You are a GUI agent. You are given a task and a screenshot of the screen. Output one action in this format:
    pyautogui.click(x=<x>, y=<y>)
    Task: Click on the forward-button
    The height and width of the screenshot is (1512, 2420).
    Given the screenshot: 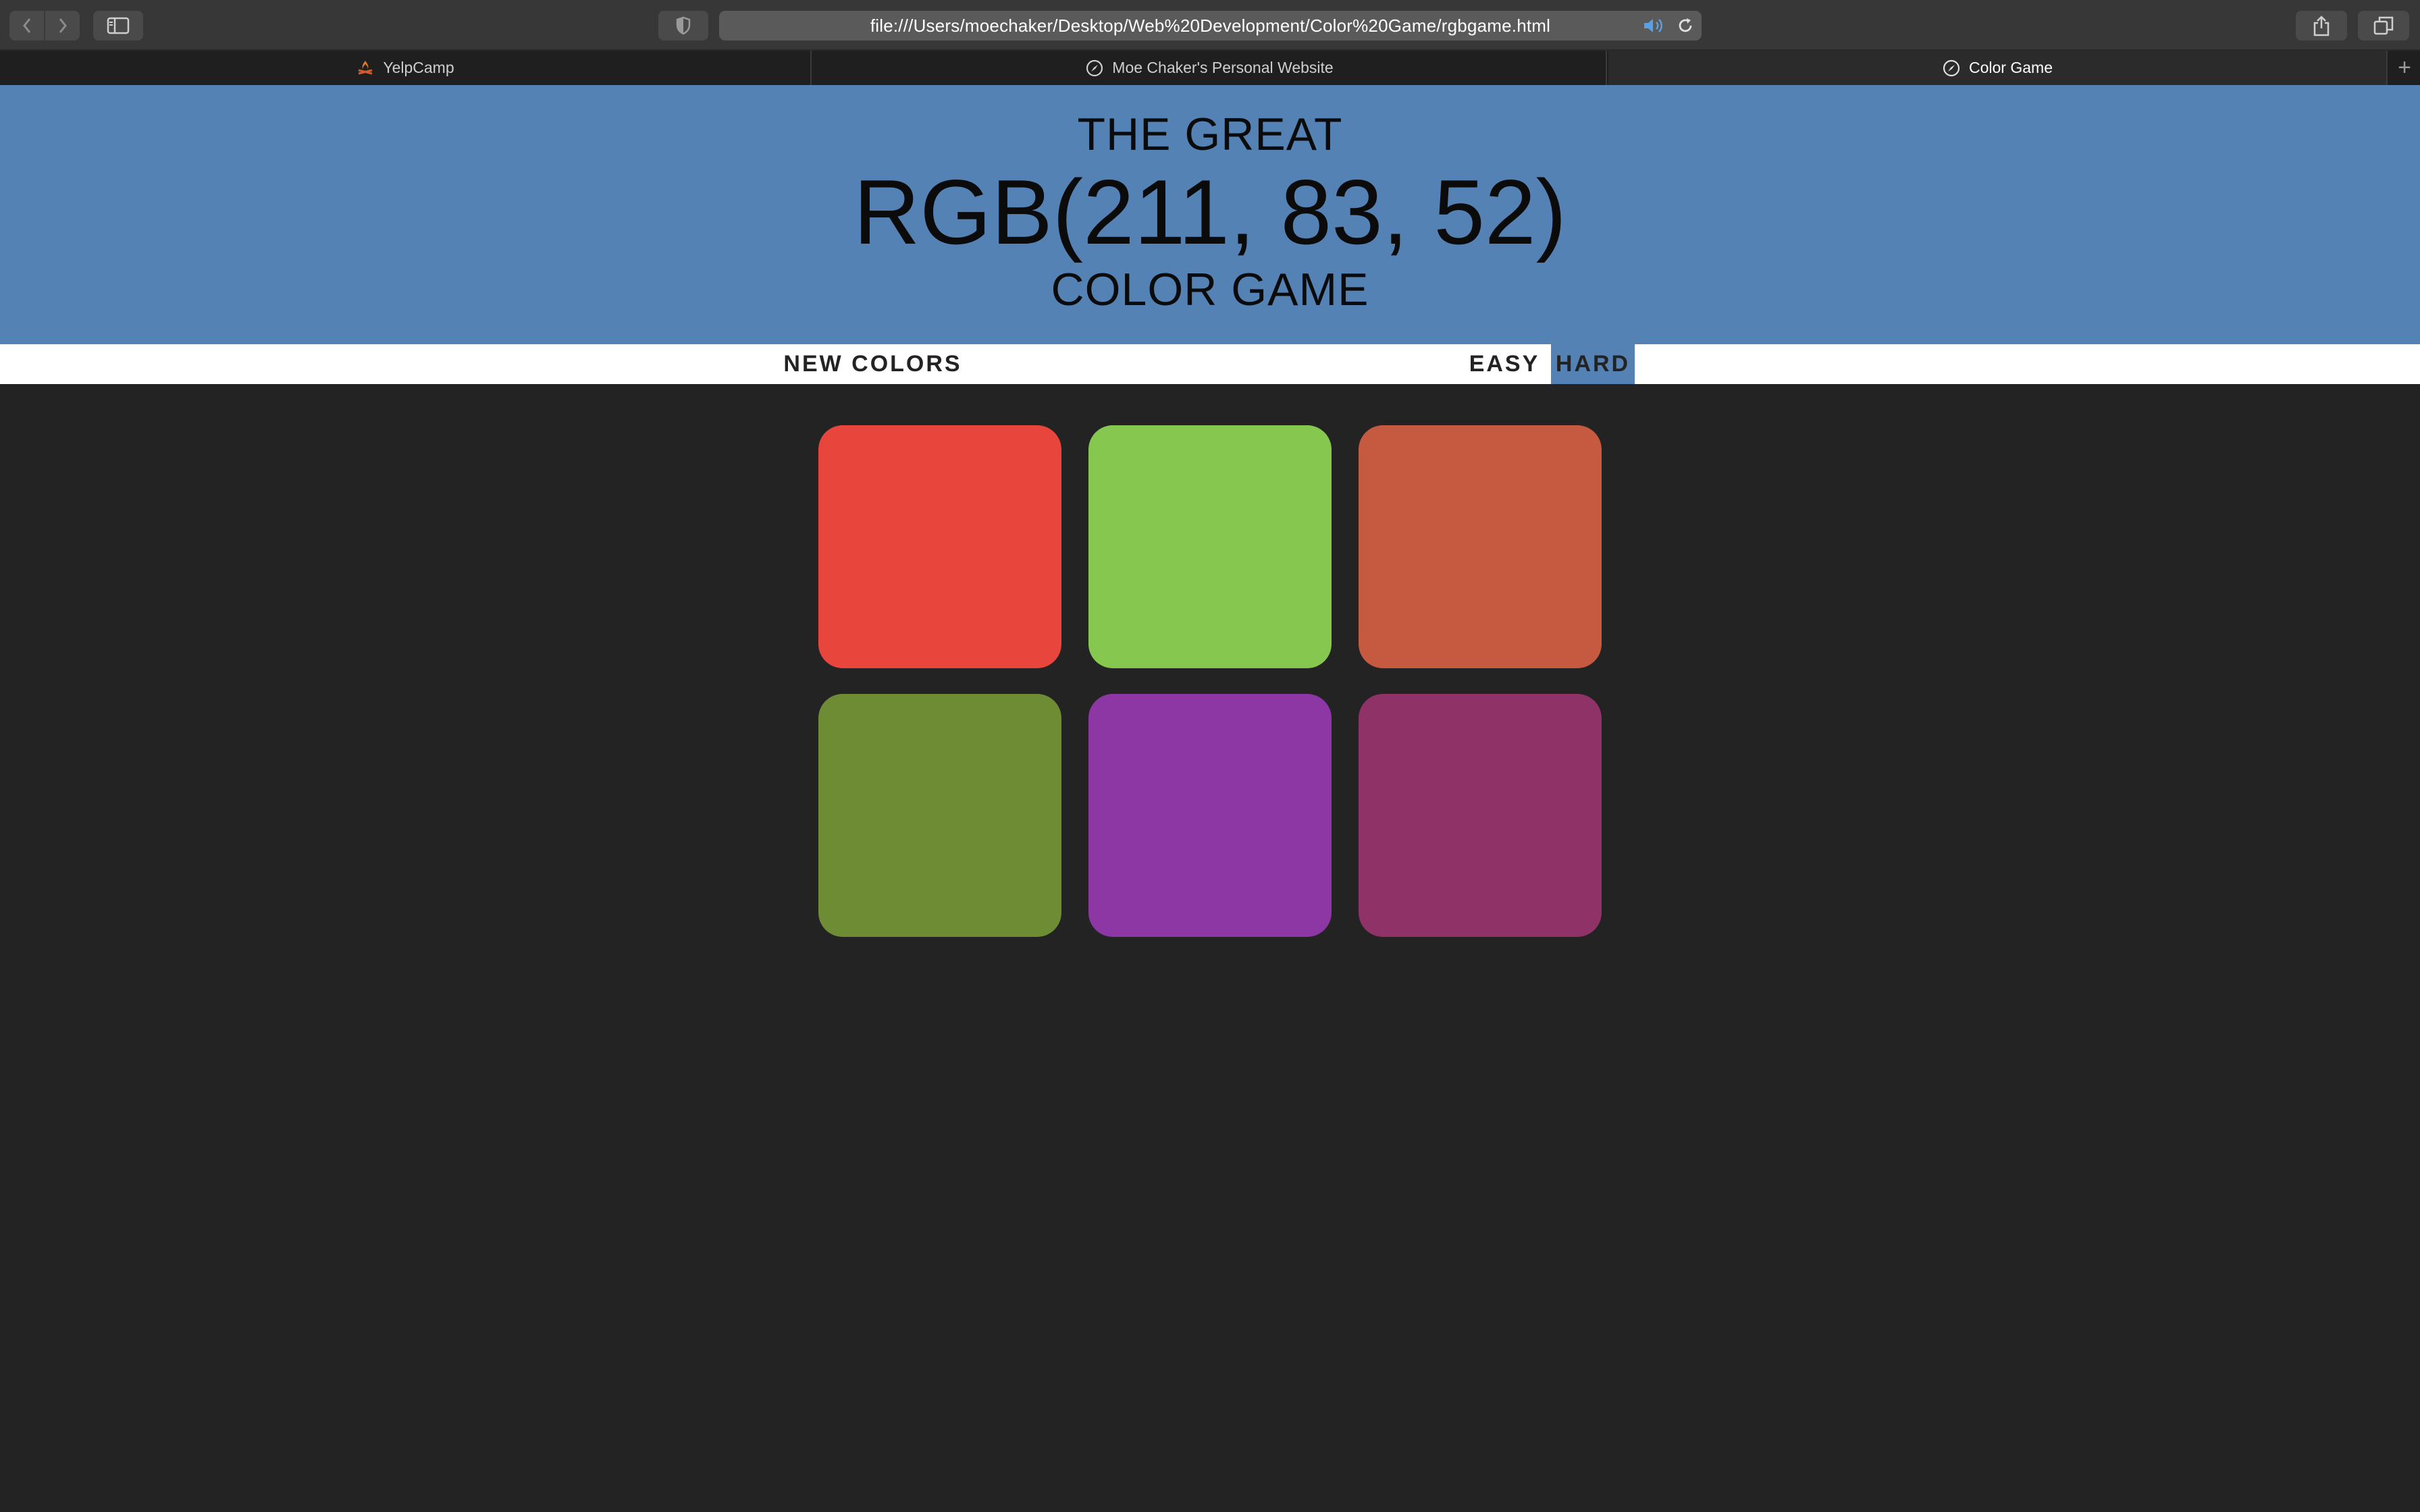 What is the action you would take?
    pyautogui.click(x=62, y=26)
    